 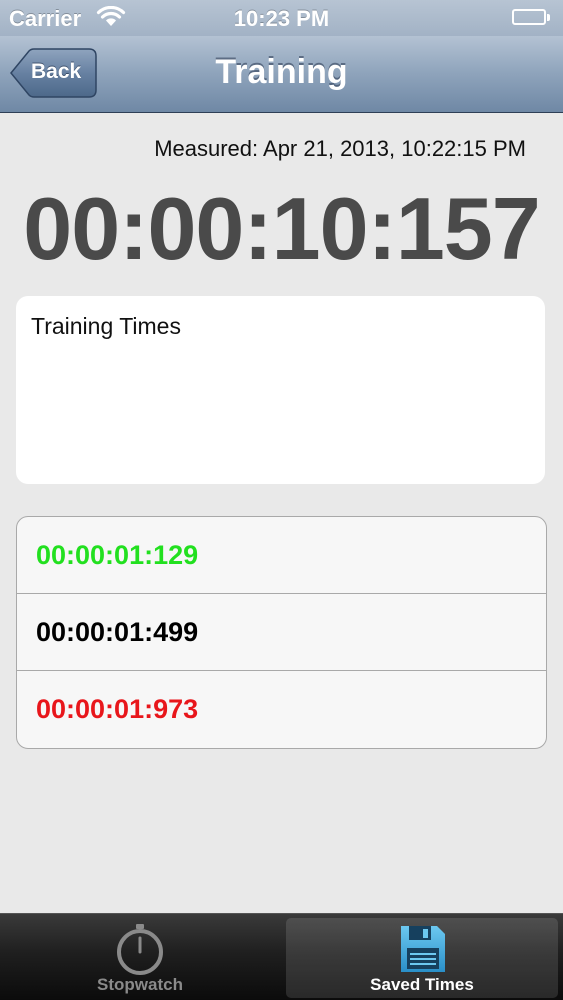 I want to click on tab-stopwatch-label: Stopwatch, so click(x=140, y=984).